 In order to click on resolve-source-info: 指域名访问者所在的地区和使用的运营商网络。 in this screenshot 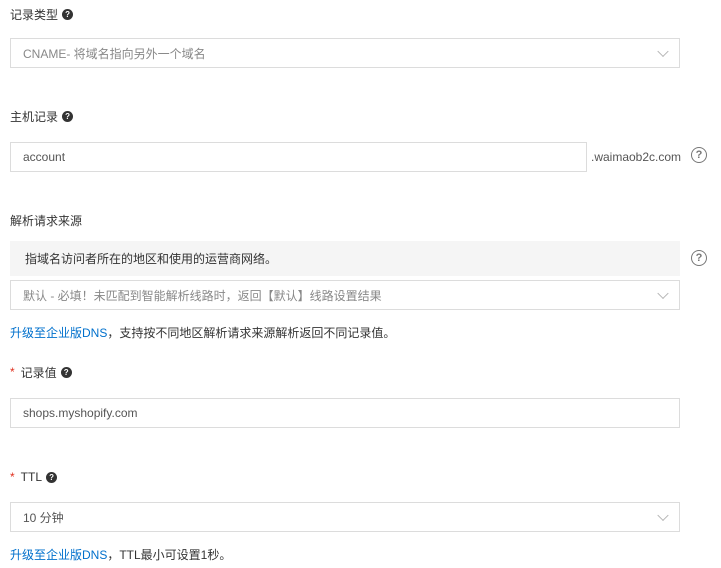, I will do `click(345, 258)`.